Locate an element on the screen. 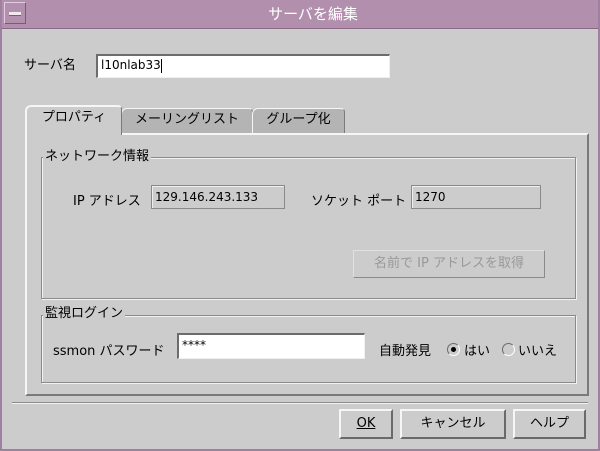  cancel-button: キャンセル is located at coordinates (453, 424).